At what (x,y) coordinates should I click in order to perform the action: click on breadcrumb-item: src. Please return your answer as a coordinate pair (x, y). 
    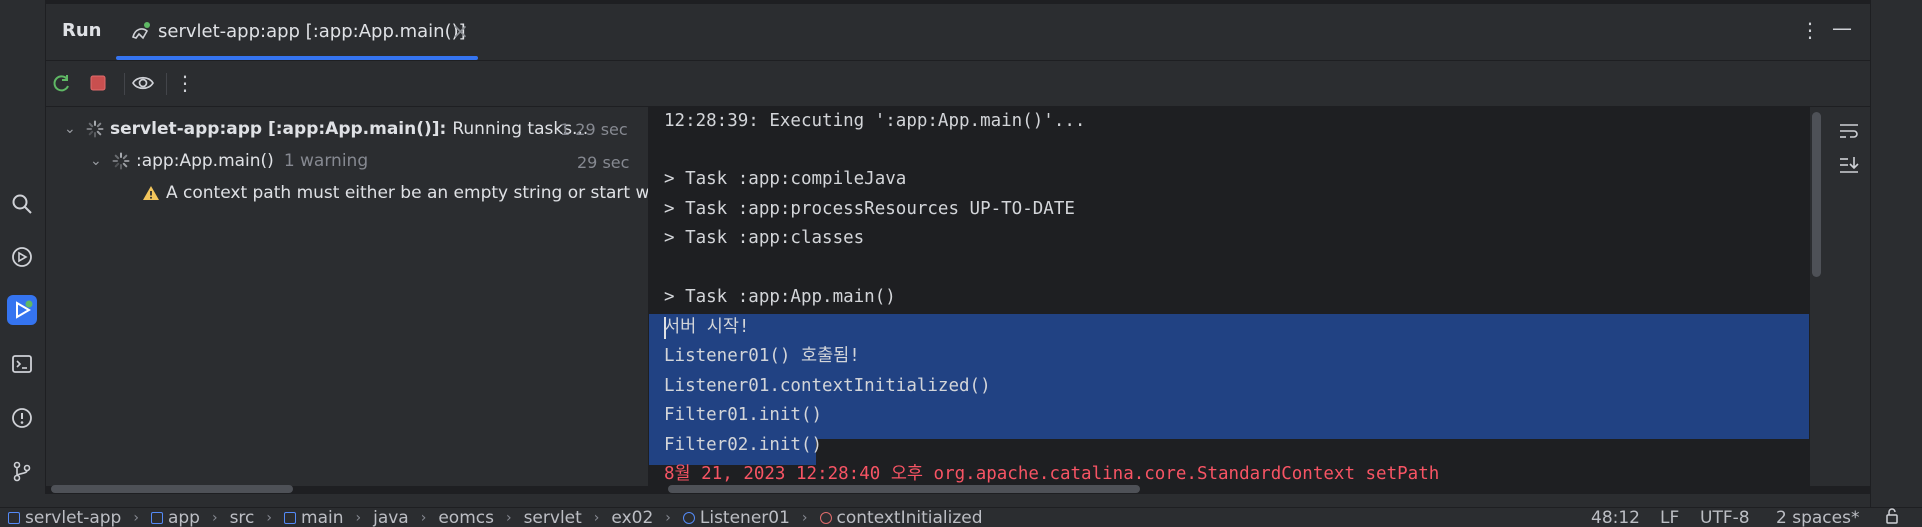
    Looking at the image, I should click on (242, 517).